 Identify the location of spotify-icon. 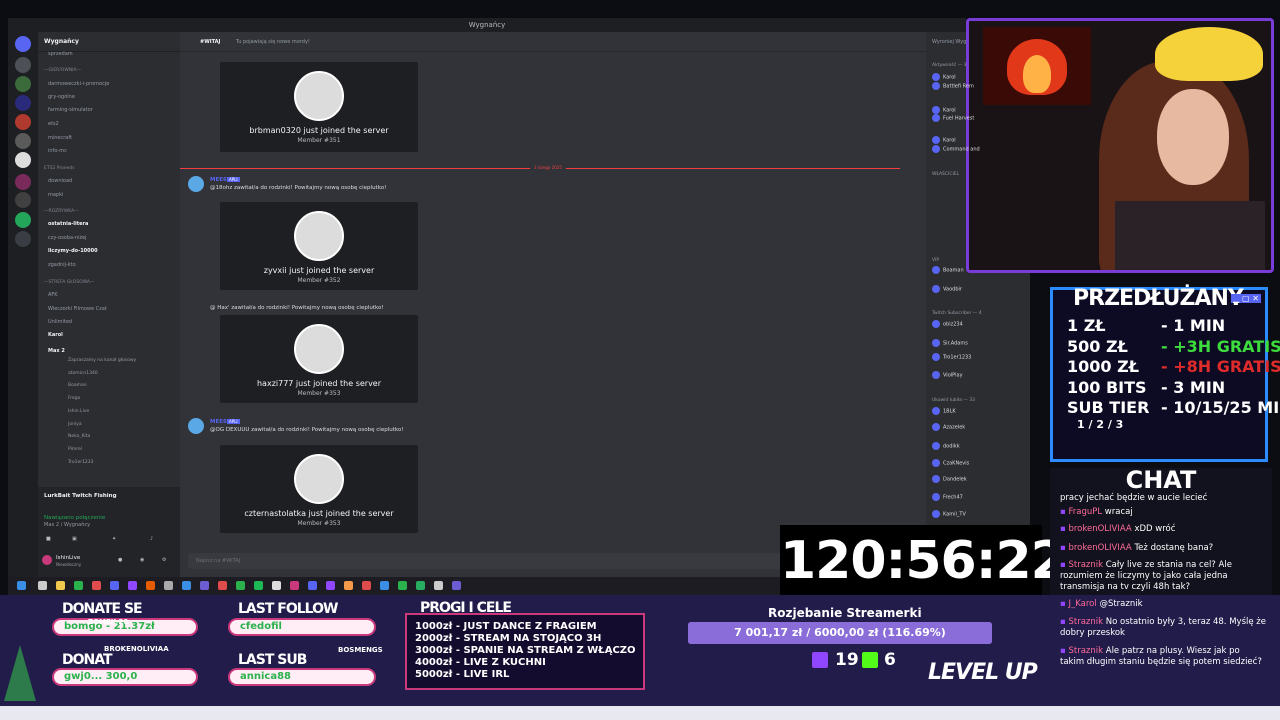
(258, 585).